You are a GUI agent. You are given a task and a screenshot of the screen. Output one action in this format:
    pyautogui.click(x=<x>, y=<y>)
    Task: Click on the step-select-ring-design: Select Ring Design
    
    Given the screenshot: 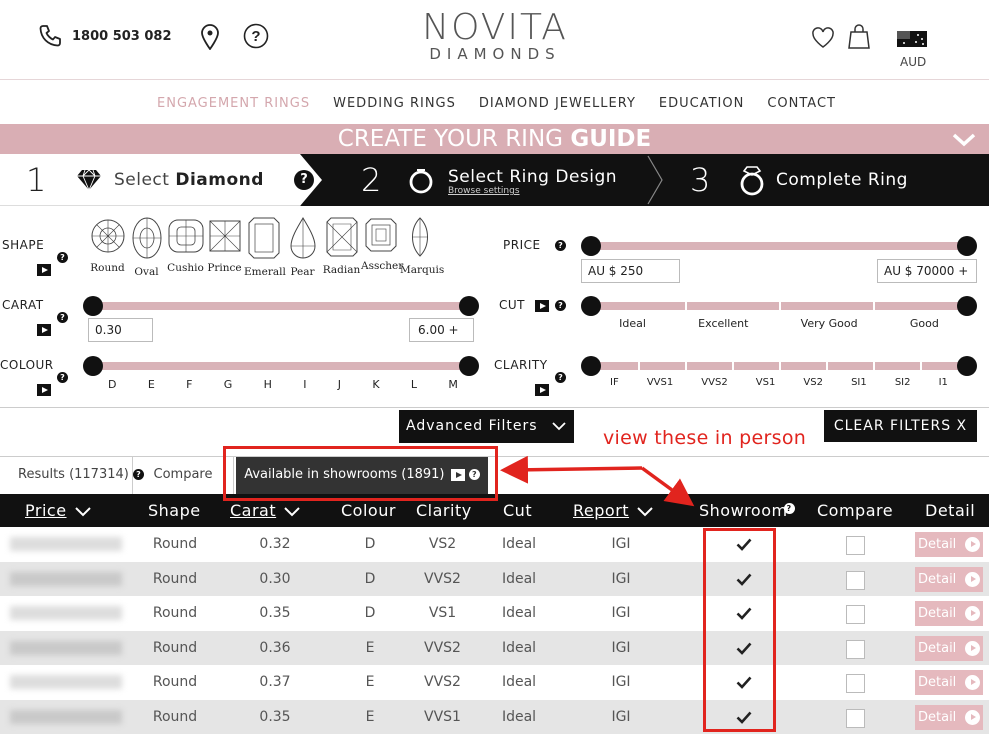 What is the action you would take?
    pyautogui.click(x=532, y=177)
    